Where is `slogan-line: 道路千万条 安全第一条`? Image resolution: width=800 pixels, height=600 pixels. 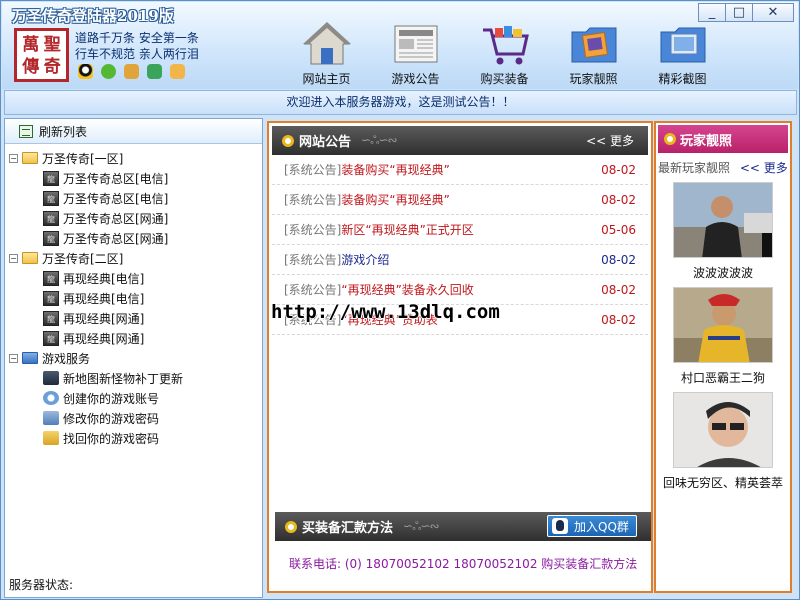
slogan-line: 道路千万条 安全第一条 is located at coordinates (137, 38).